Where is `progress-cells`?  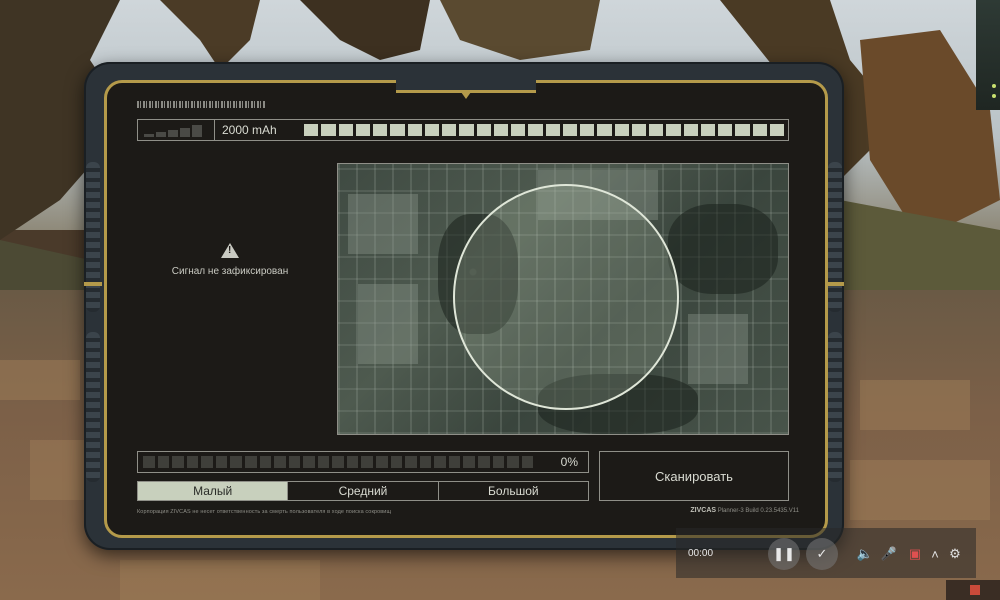 progress-cells is located at coordinates (338, 462).